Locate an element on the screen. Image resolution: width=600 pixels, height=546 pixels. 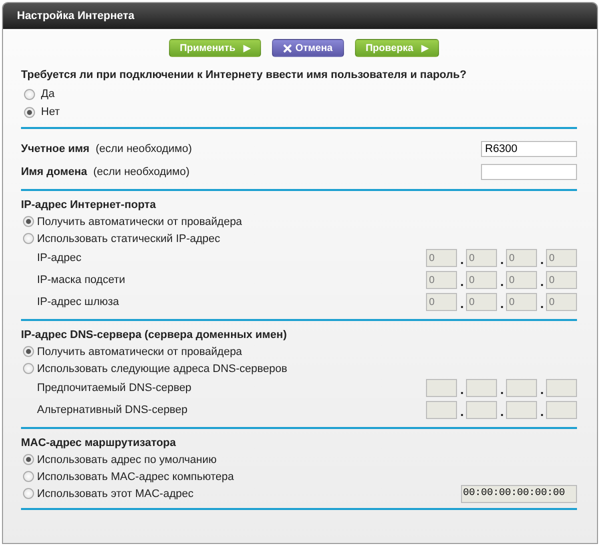
radio-label: Использовать следующие адреса DNS-серверов is located at coordinates (162, 368).